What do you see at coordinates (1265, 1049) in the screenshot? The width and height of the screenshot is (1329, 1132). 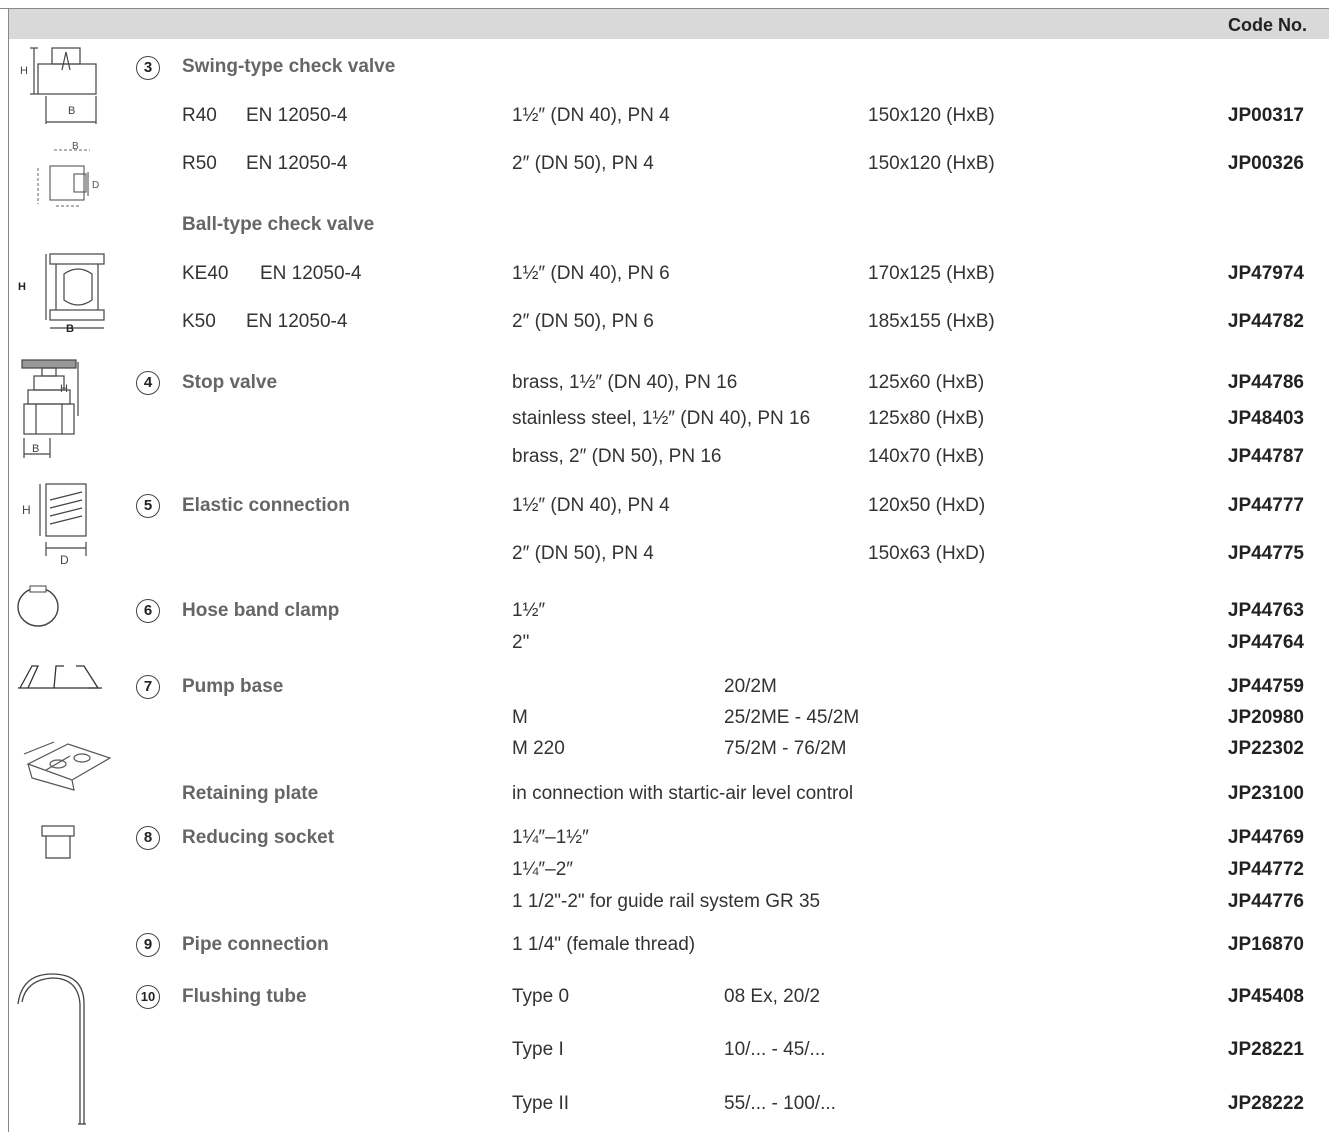 I see `s10-row2-code: JP28221` at bounding box center [1265, 1049].